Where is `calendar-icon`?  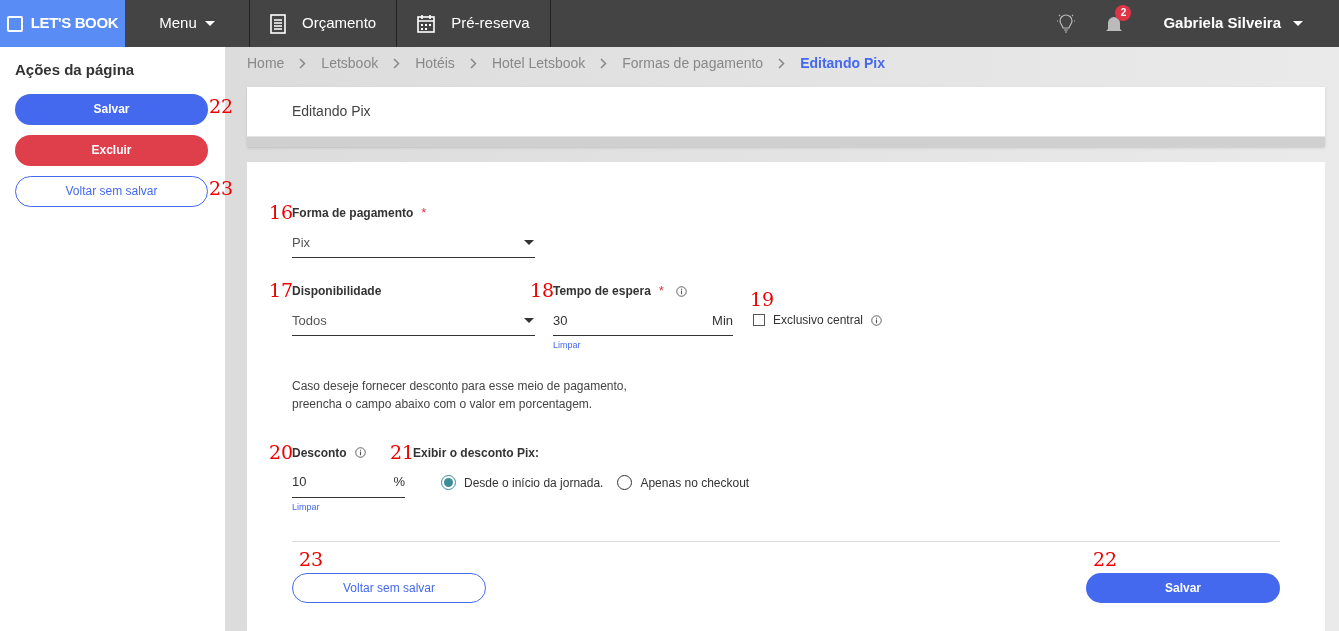 calendar-icon is located at coordinates (426, 23).